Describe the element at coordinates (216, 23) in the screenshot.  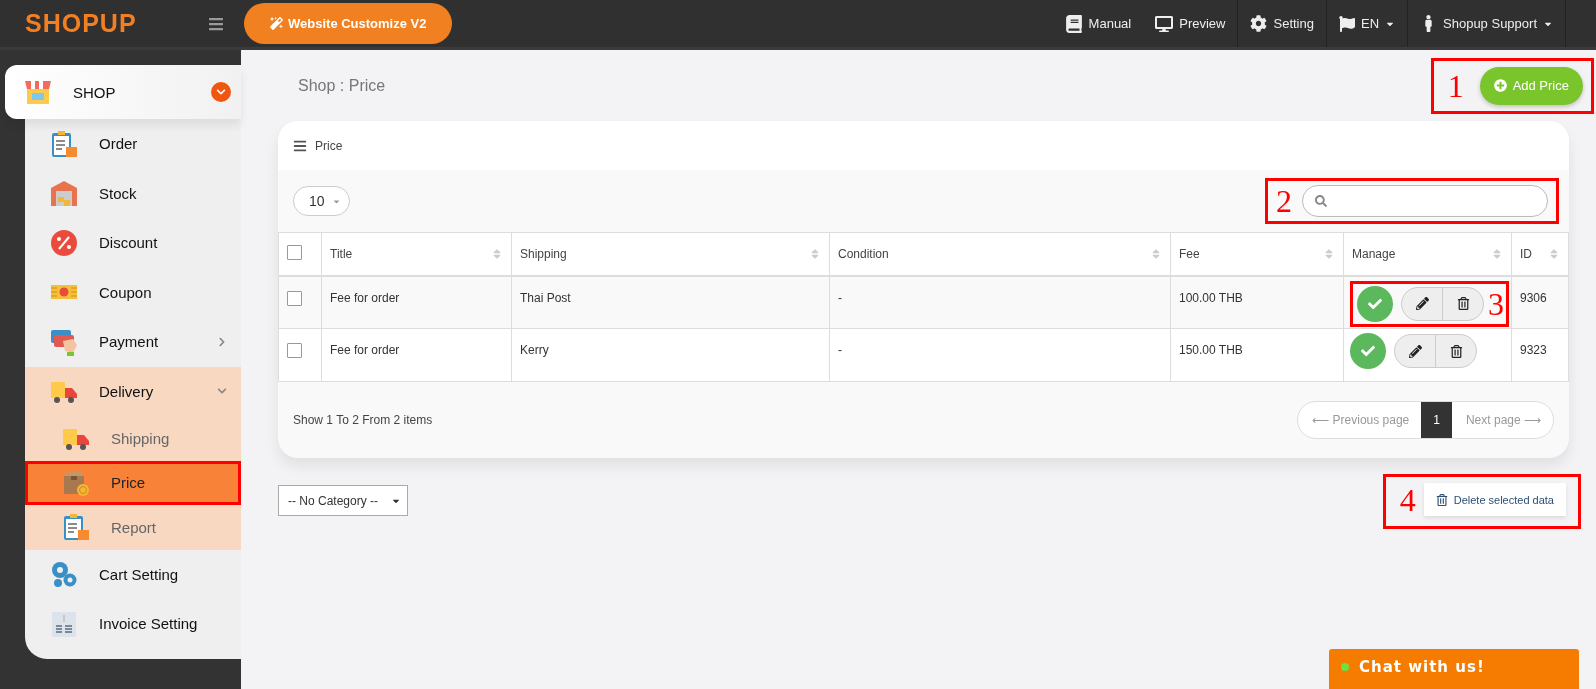
I see `menu-icon` at that location.